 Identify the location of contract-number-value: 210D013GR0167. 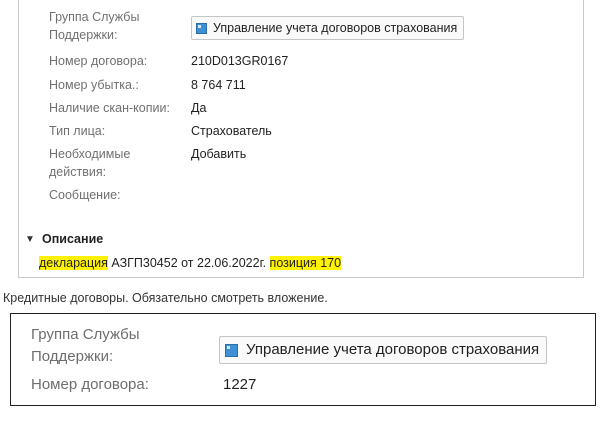
(240, 61).